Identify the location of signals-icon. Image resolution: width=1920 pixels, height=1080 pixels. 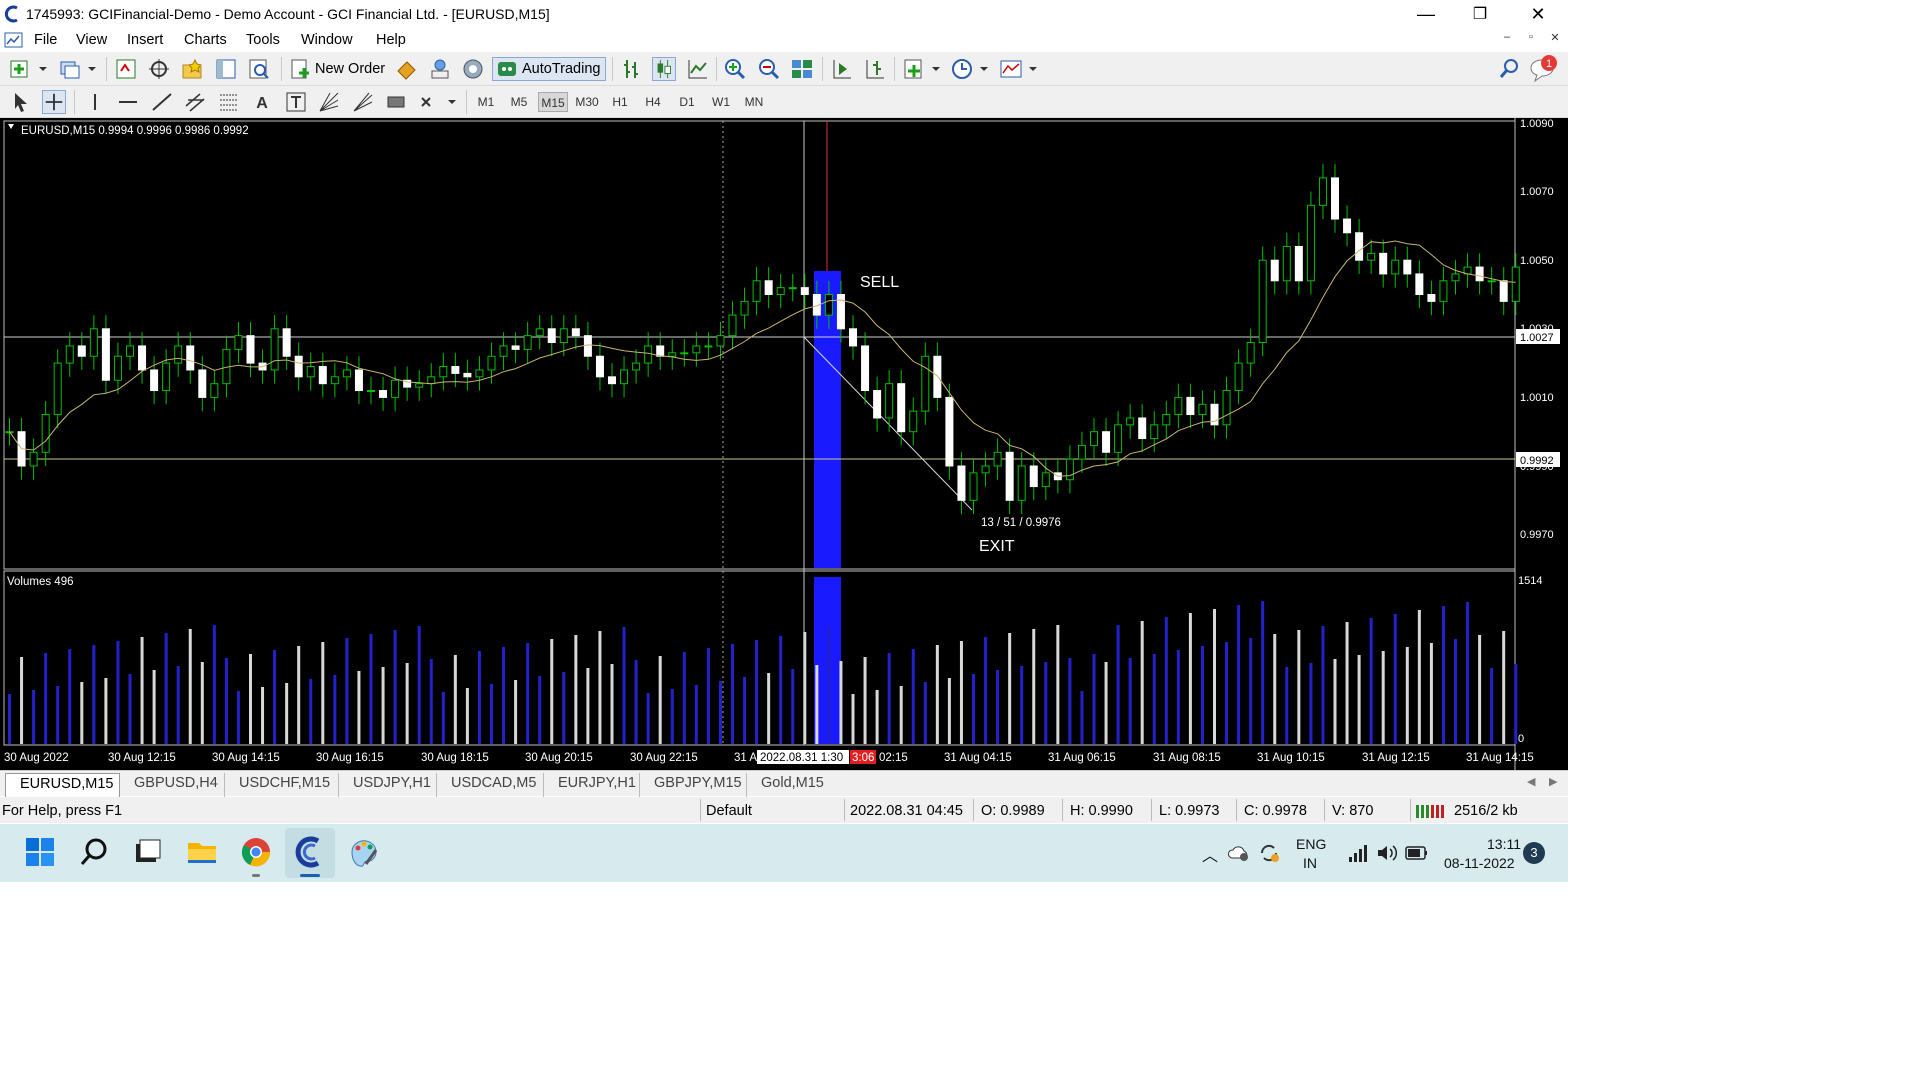
(440, 69).